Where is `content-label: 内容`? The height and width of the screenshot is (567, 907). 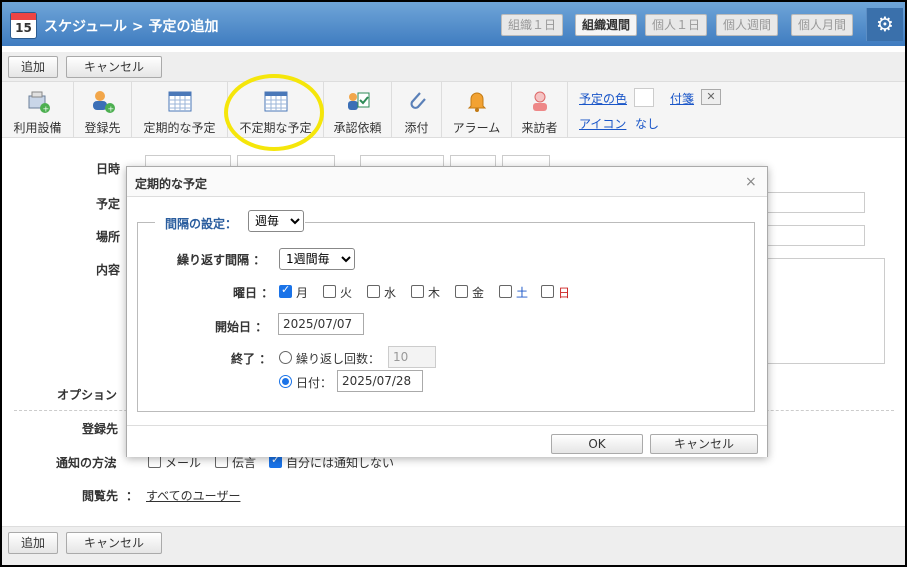 content-label: 内容 is located at coordinates (108, 270).